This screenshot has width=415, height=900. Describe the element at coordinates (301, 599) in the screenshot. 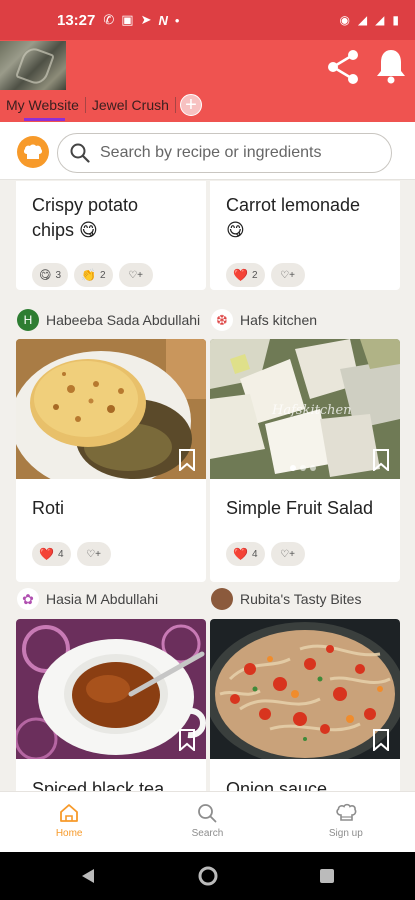

I see `author-name: Rubita's Tasty Bites` at that location.